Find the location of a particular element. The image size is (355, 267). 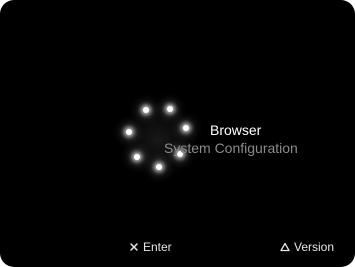

main-menu: Browser System Configuration is located at coordinates (255, 140).